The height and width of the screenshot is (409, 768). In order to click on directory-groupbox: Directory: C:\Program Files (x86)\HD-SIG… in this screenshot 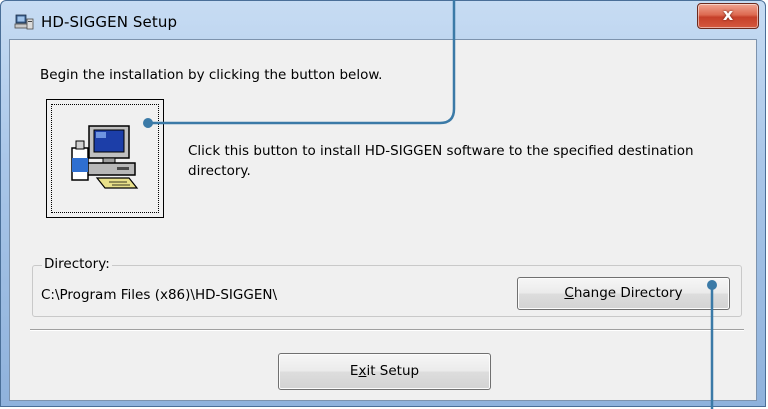, I will do `click(387, 286)`.